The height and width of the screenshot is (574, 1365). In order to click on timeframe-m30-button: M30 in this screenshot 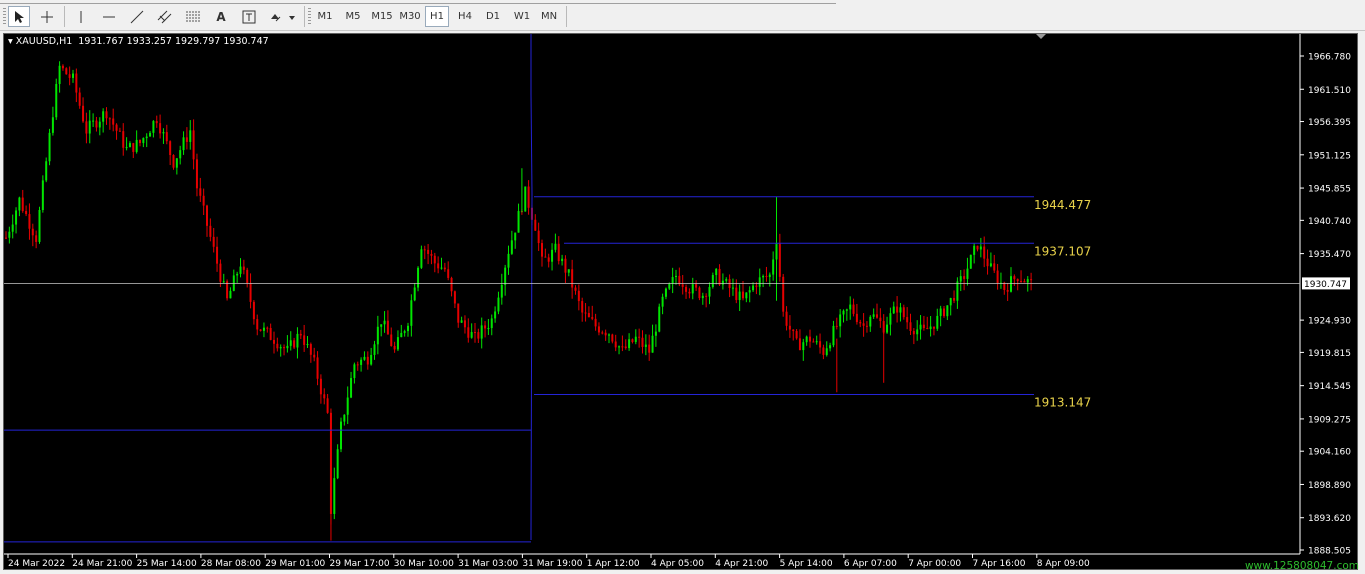, I will do `click(410, 16)`.